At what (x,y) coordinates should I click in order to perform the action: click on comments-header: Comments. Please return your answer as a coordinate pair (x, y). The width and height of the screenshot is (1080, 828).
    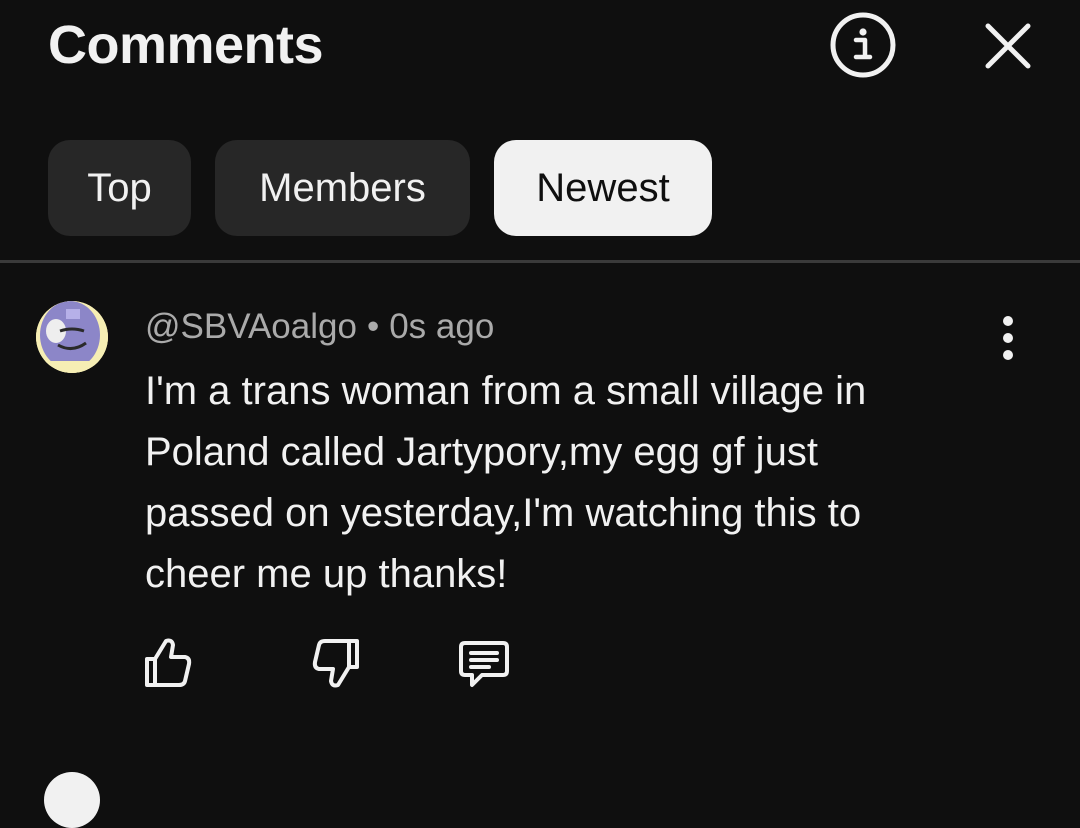
    Looking at the image, I should click on (540, 50).